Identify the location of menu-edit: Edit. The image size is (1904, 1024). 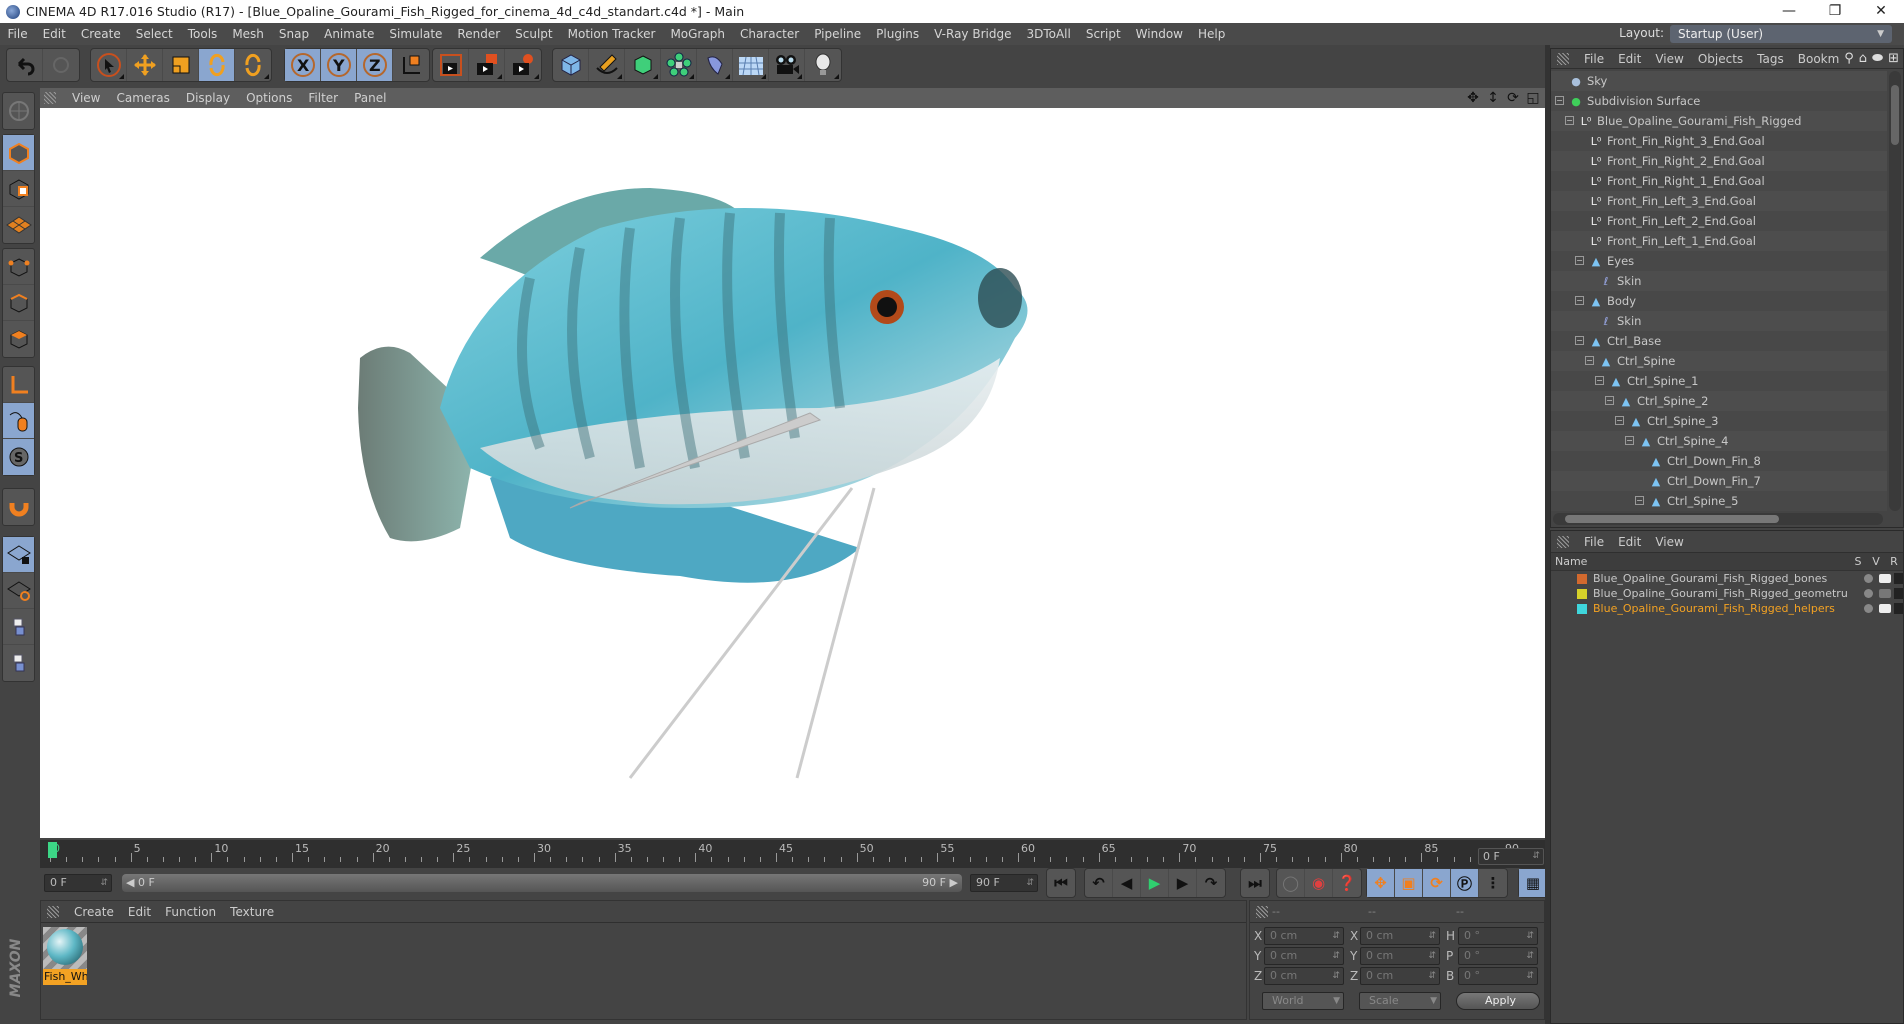
(54, 34).